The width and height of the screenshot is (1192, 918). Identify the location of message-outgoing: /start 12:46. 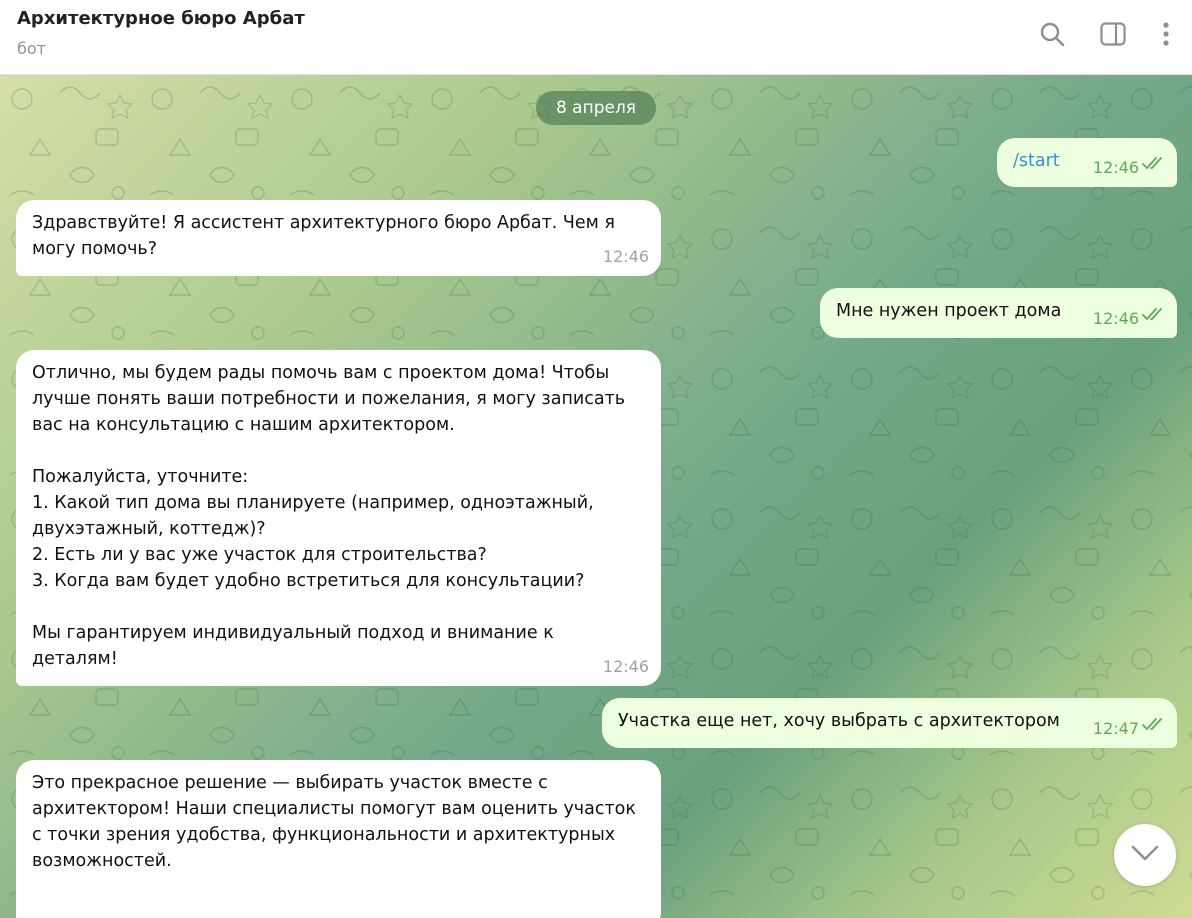
(1087, 162).